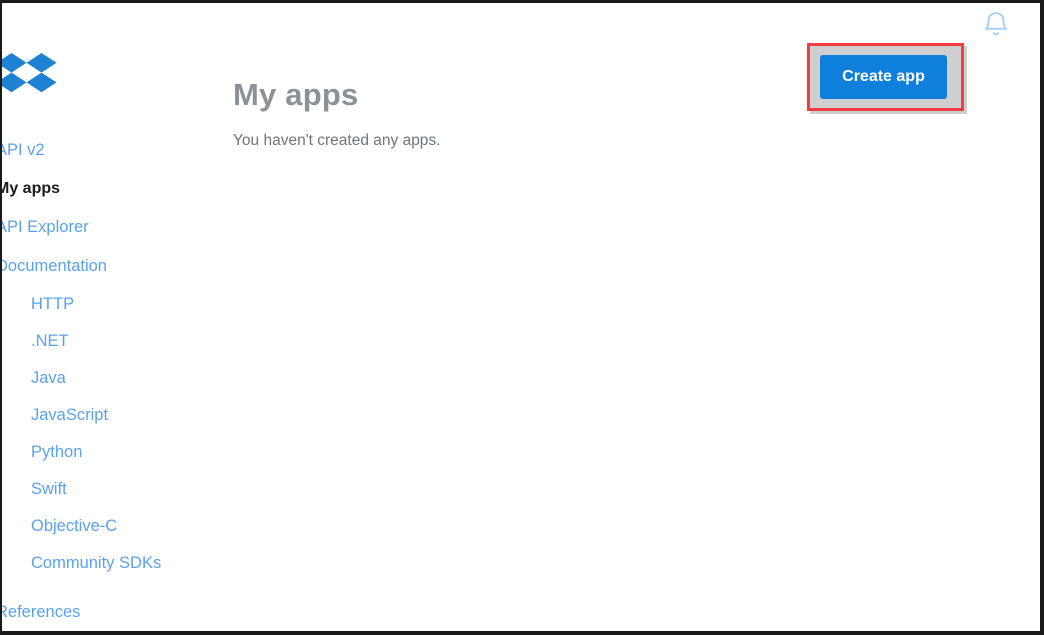  Describe the element at coordinates (123, 313) in the screenshot. I see `sidebar-item-http: HTTP` at that location.